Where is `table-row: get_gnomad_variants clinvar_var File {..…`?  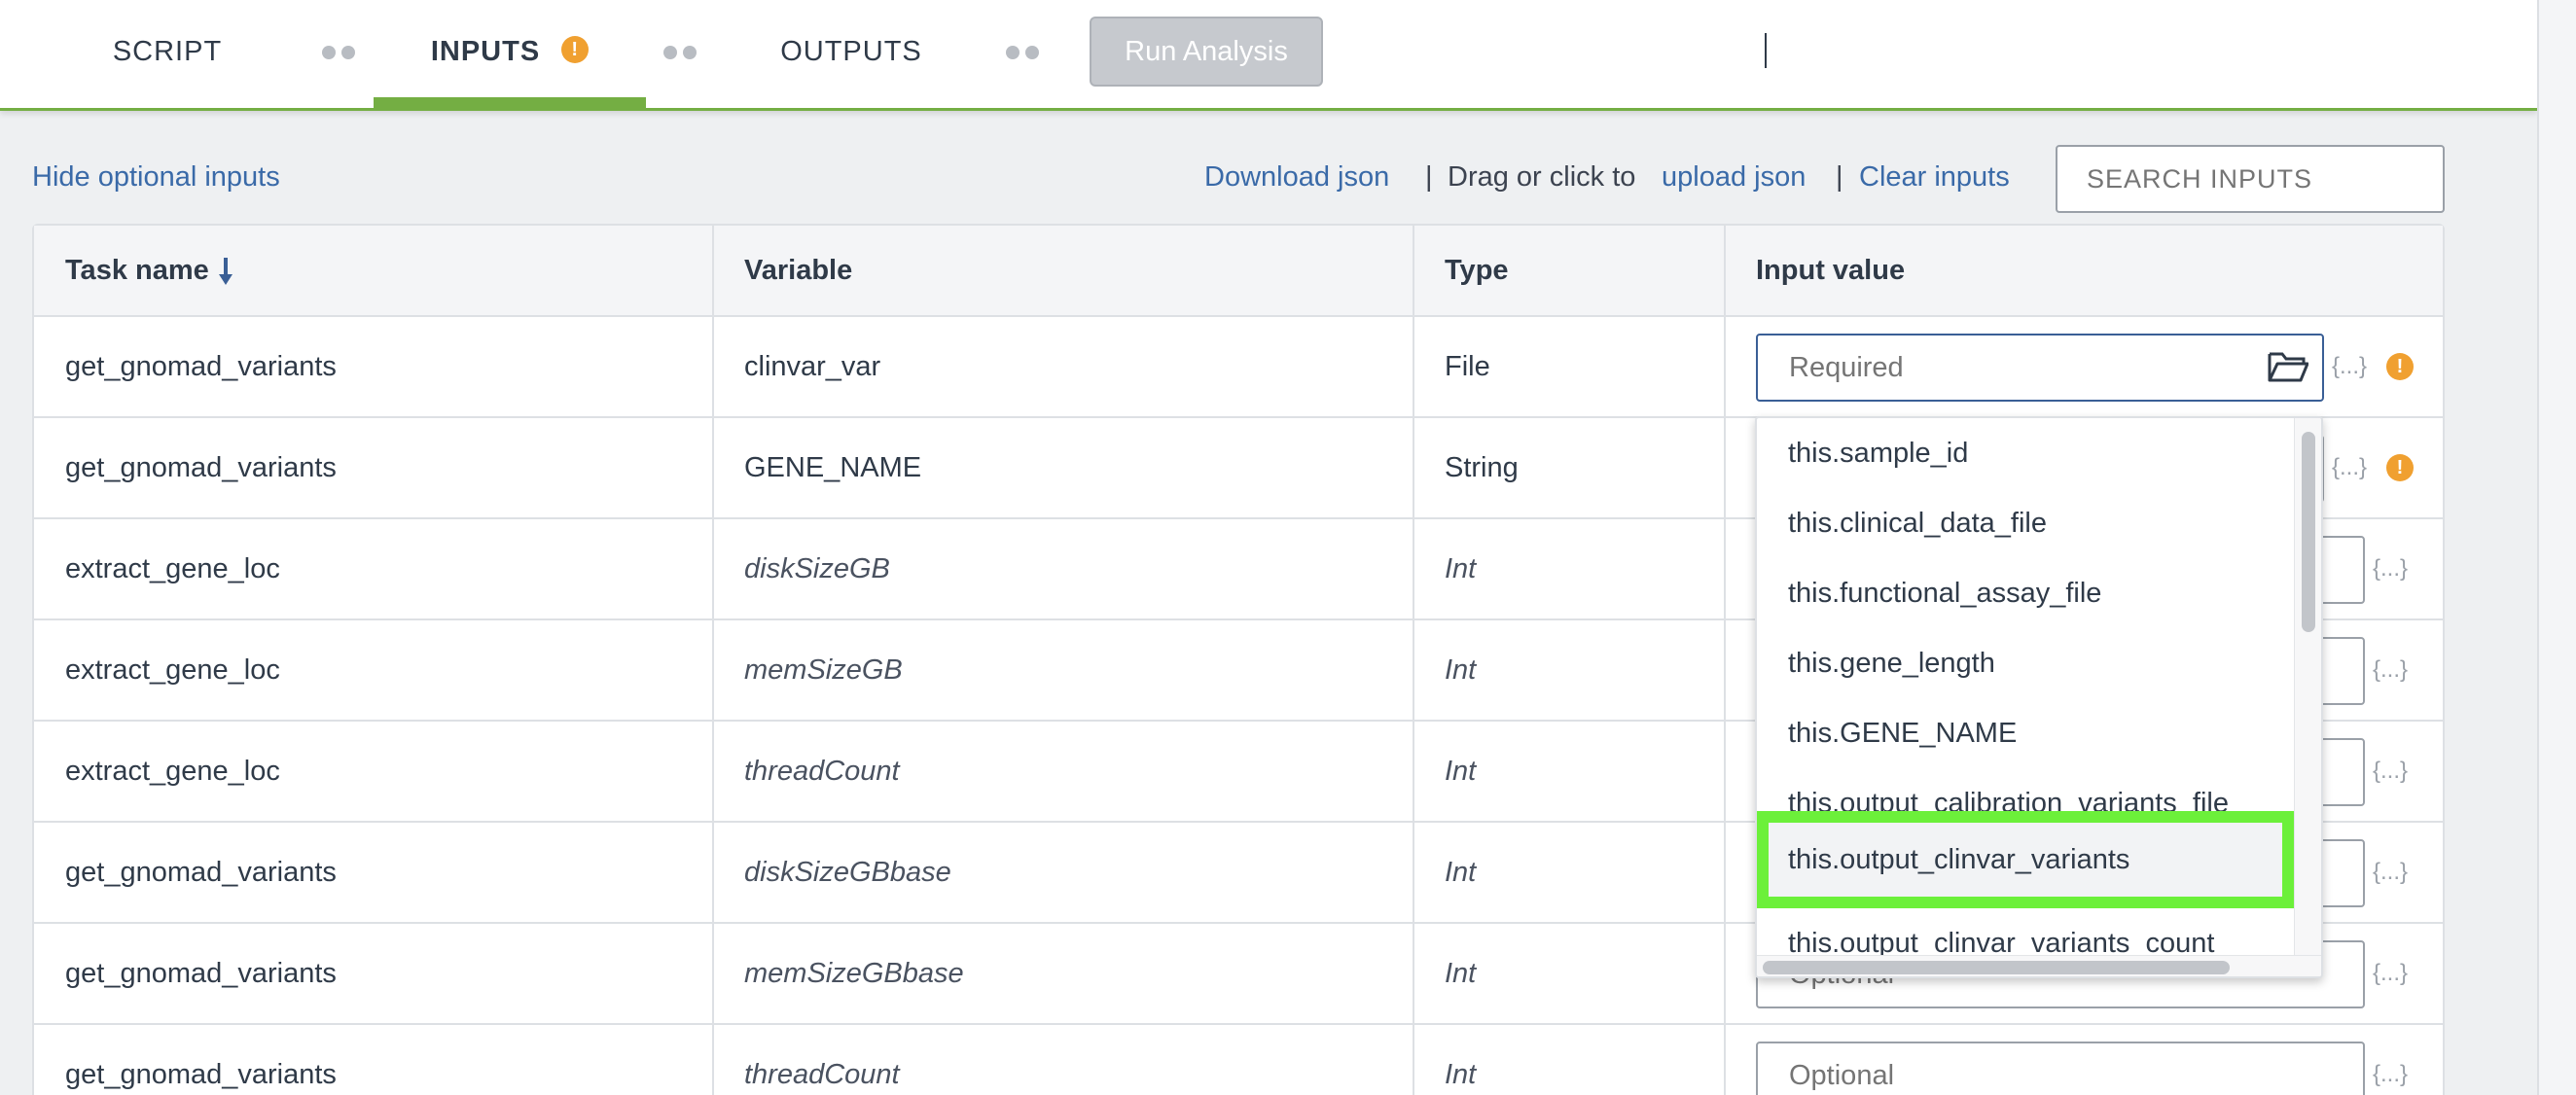
table-row: get_gnomad_variants clinvar_var File {..… is located at coordinates (1238, 367).